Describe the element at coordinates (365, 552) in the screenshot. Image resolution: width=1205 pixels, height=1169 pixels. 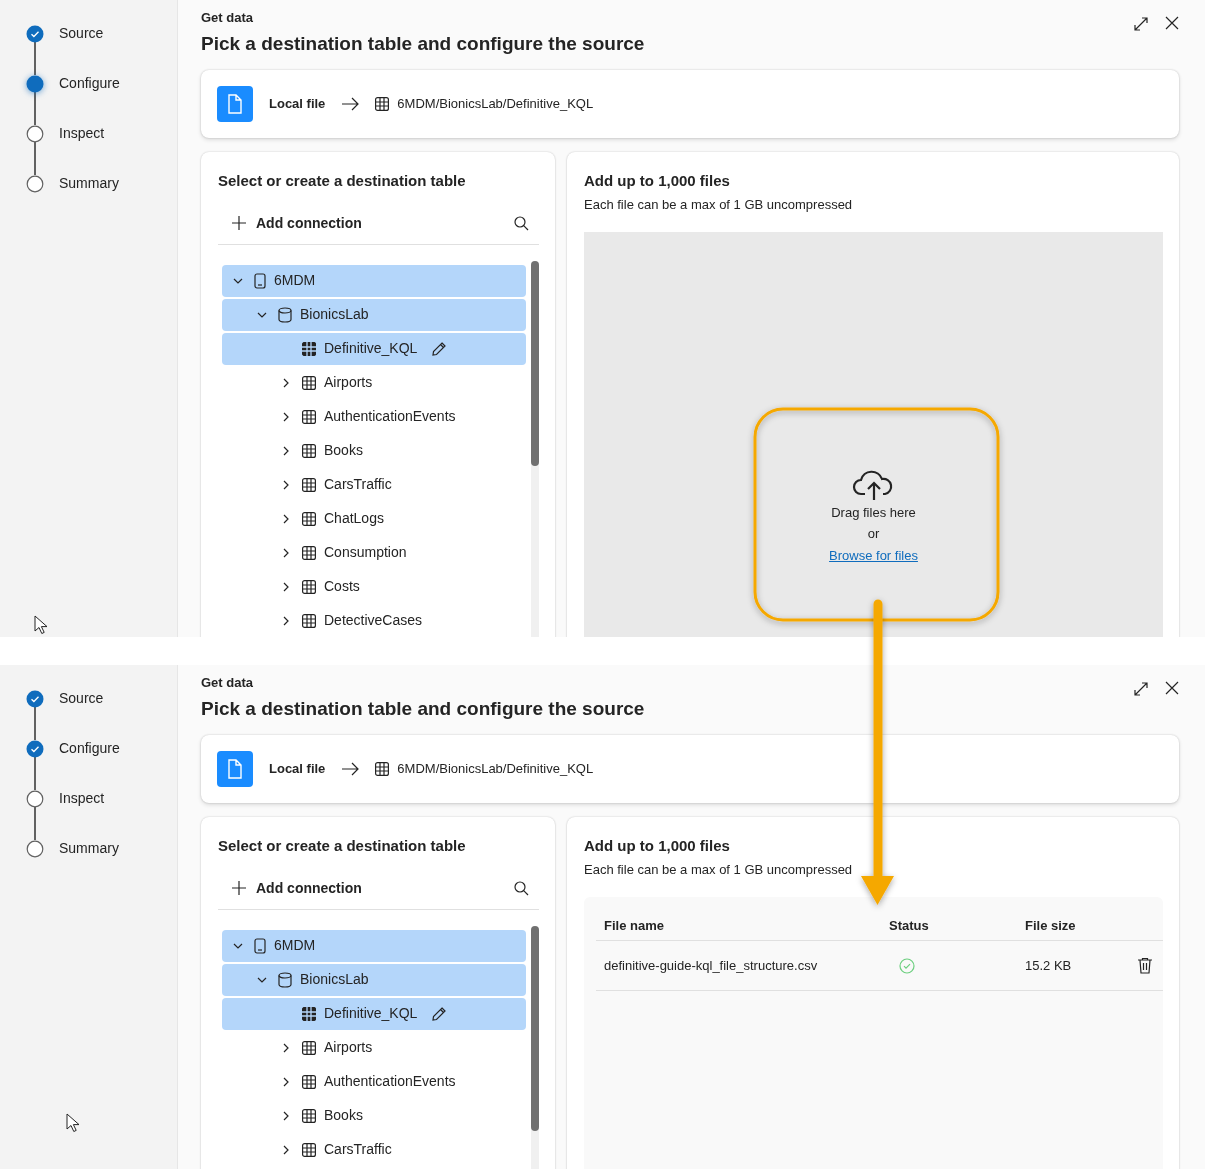
I see `tree-item-label: Consumption` at that location.